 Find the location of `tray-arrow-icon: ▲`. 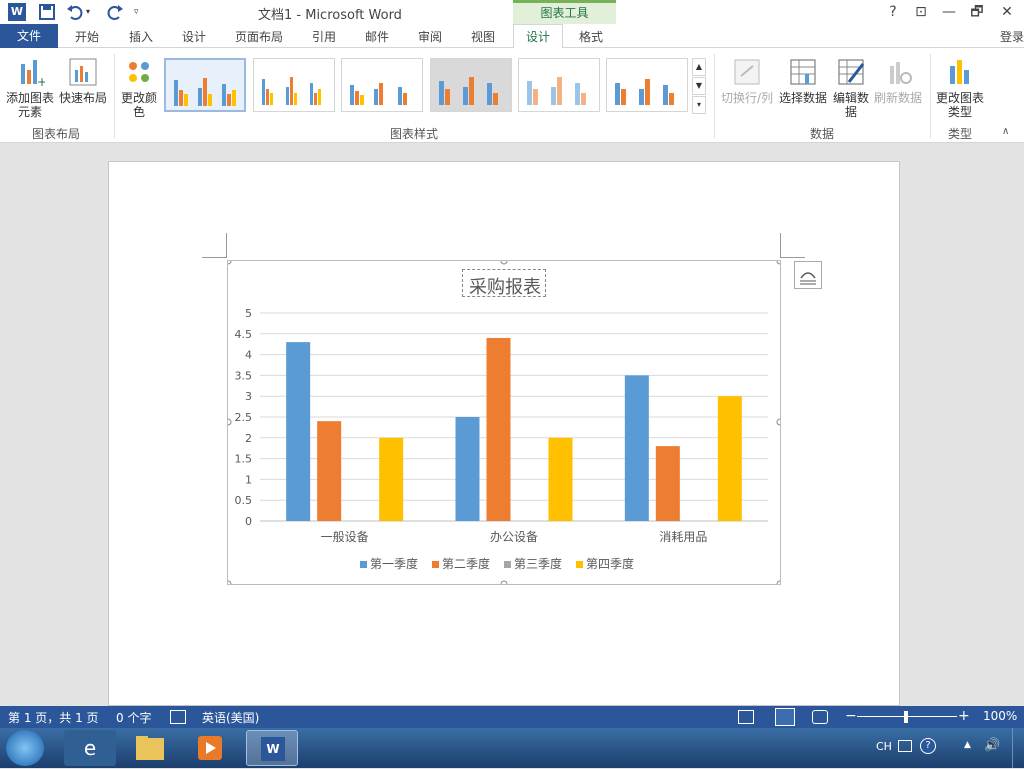

tray-arrow-icon: ▲ is located at coordinates (967, 745).